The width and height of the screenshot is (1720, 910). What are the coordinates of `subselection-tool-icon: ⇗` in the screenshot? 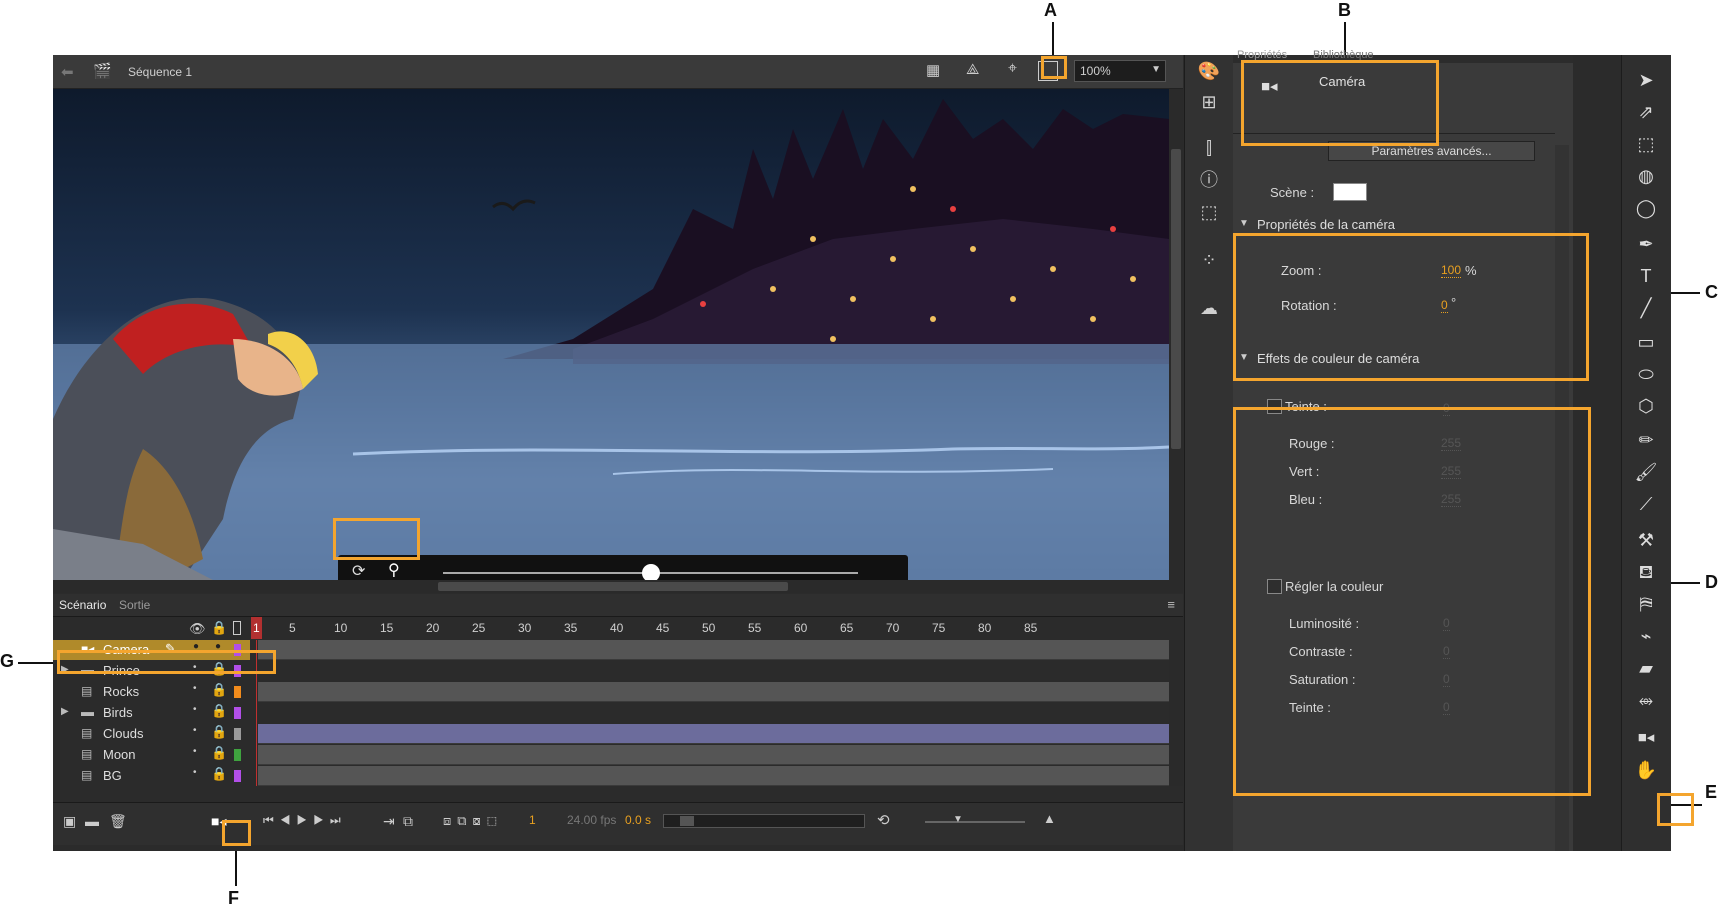 It's located at (1646, 112).